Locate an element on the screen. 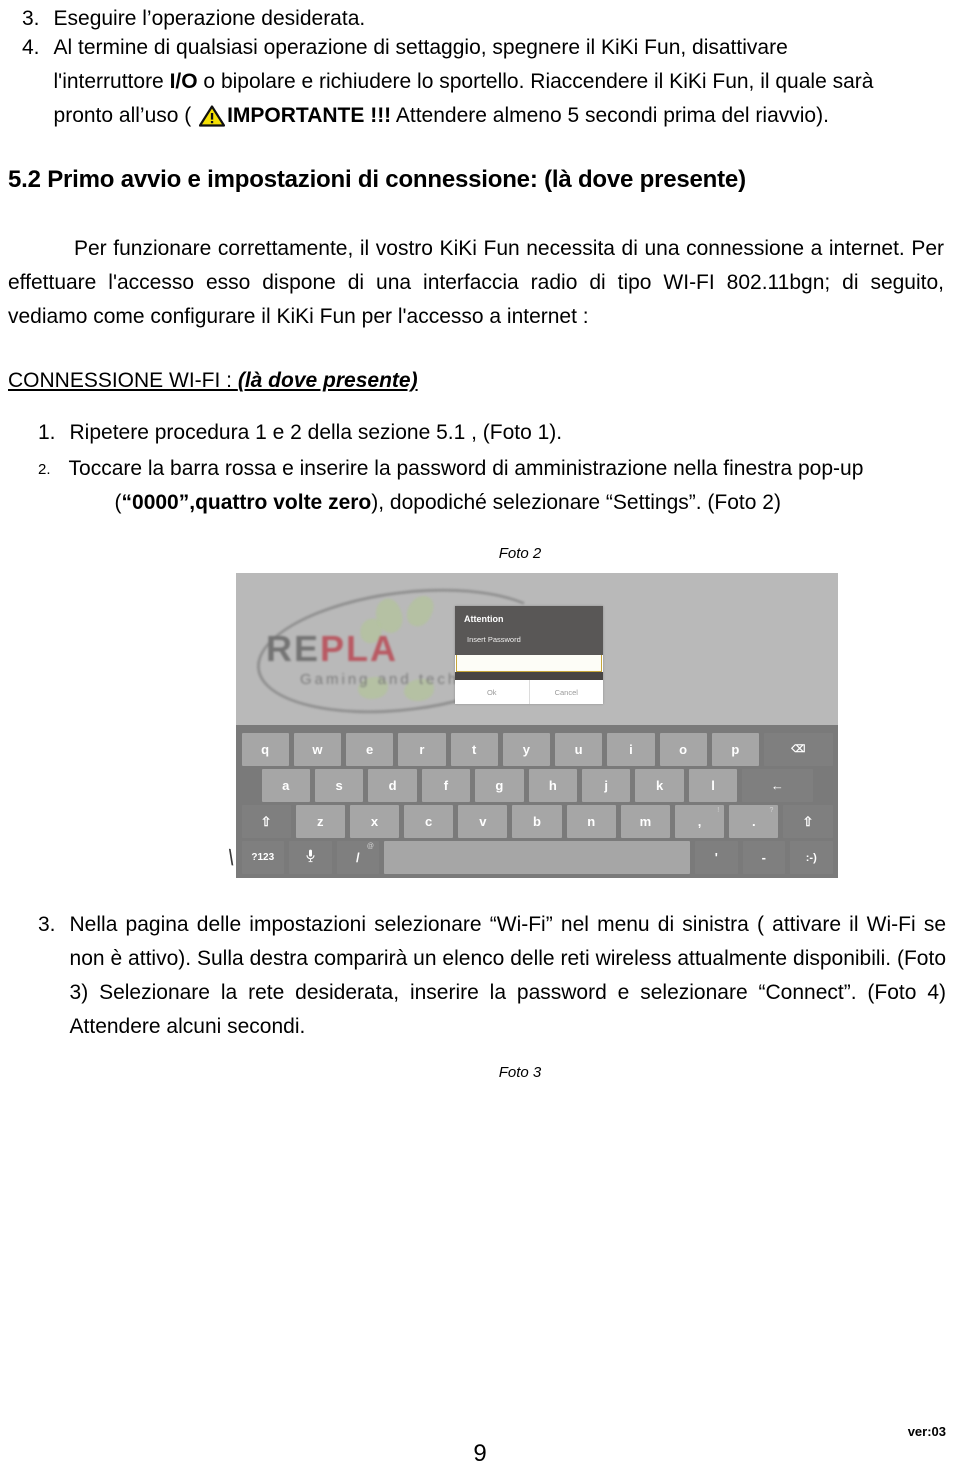  list-item-line-2a: ( is located at coordinates (118, 502).